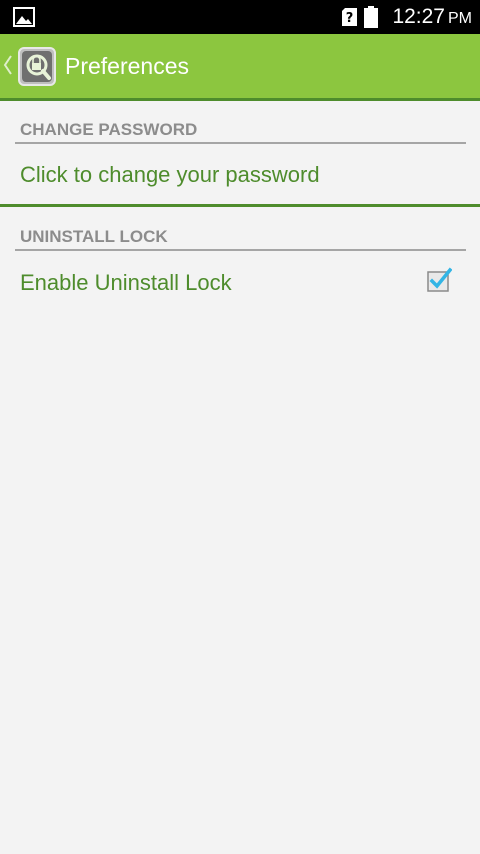  What do you see at coordinates (460, 18) in the screenshot?
I see `clock-ampm: PM` at bounding box center [460, 18].